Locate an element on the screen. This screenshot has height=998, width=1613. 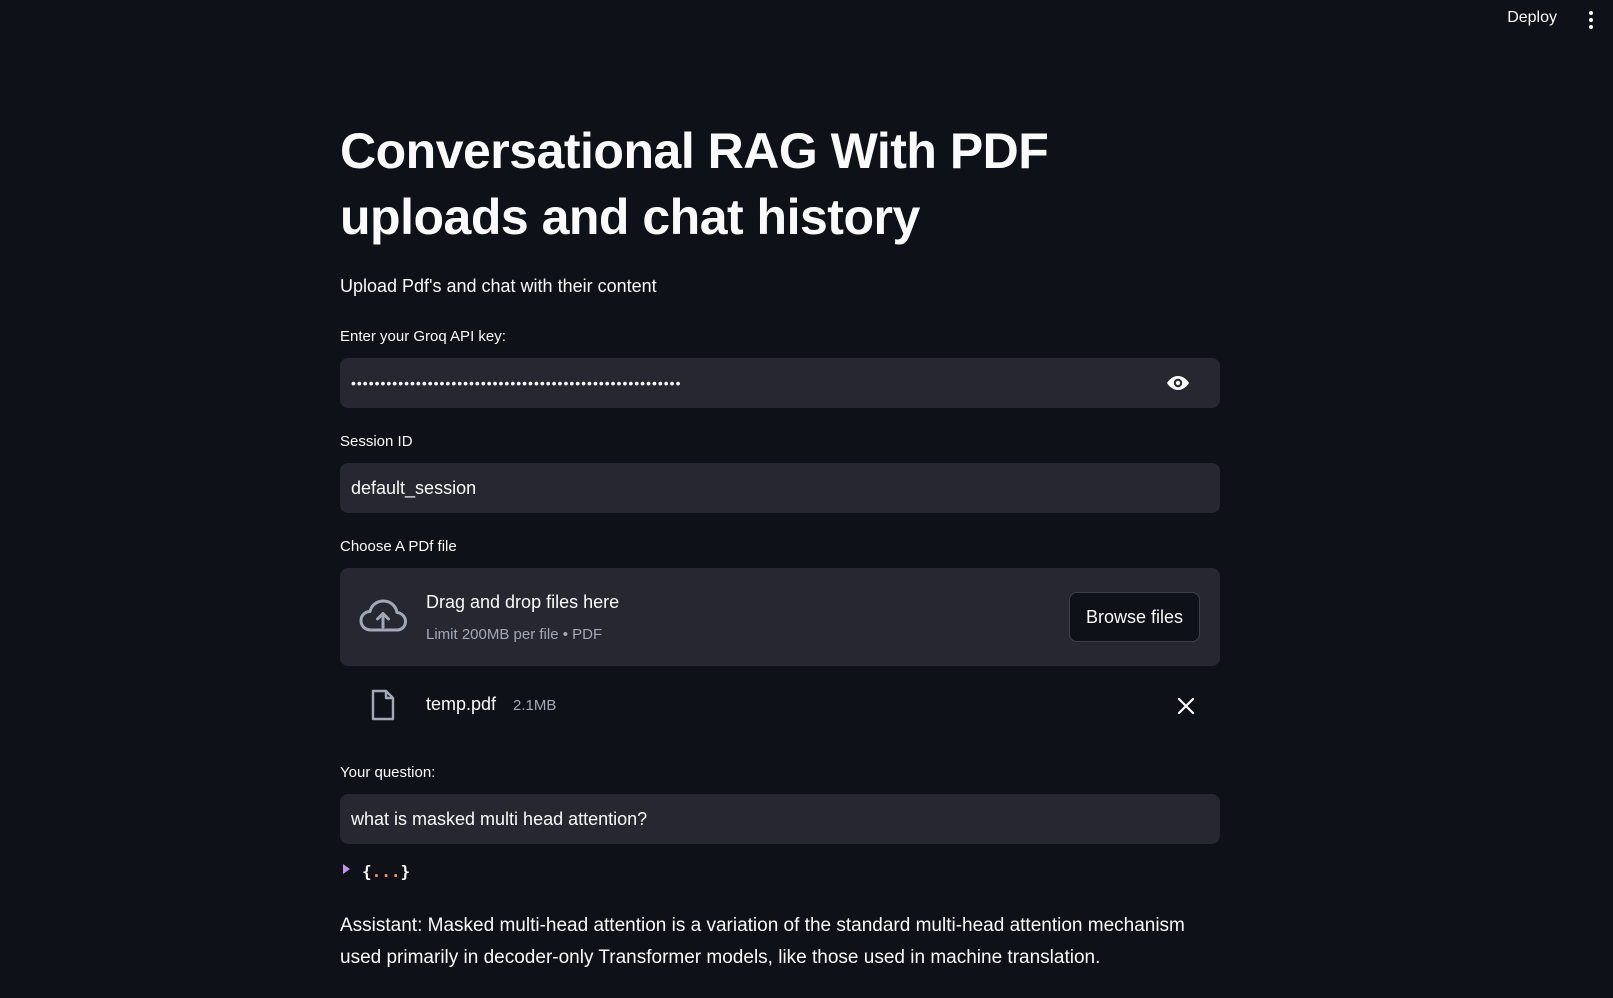
session-id-input: default_session is located at coordinates (780, 488).